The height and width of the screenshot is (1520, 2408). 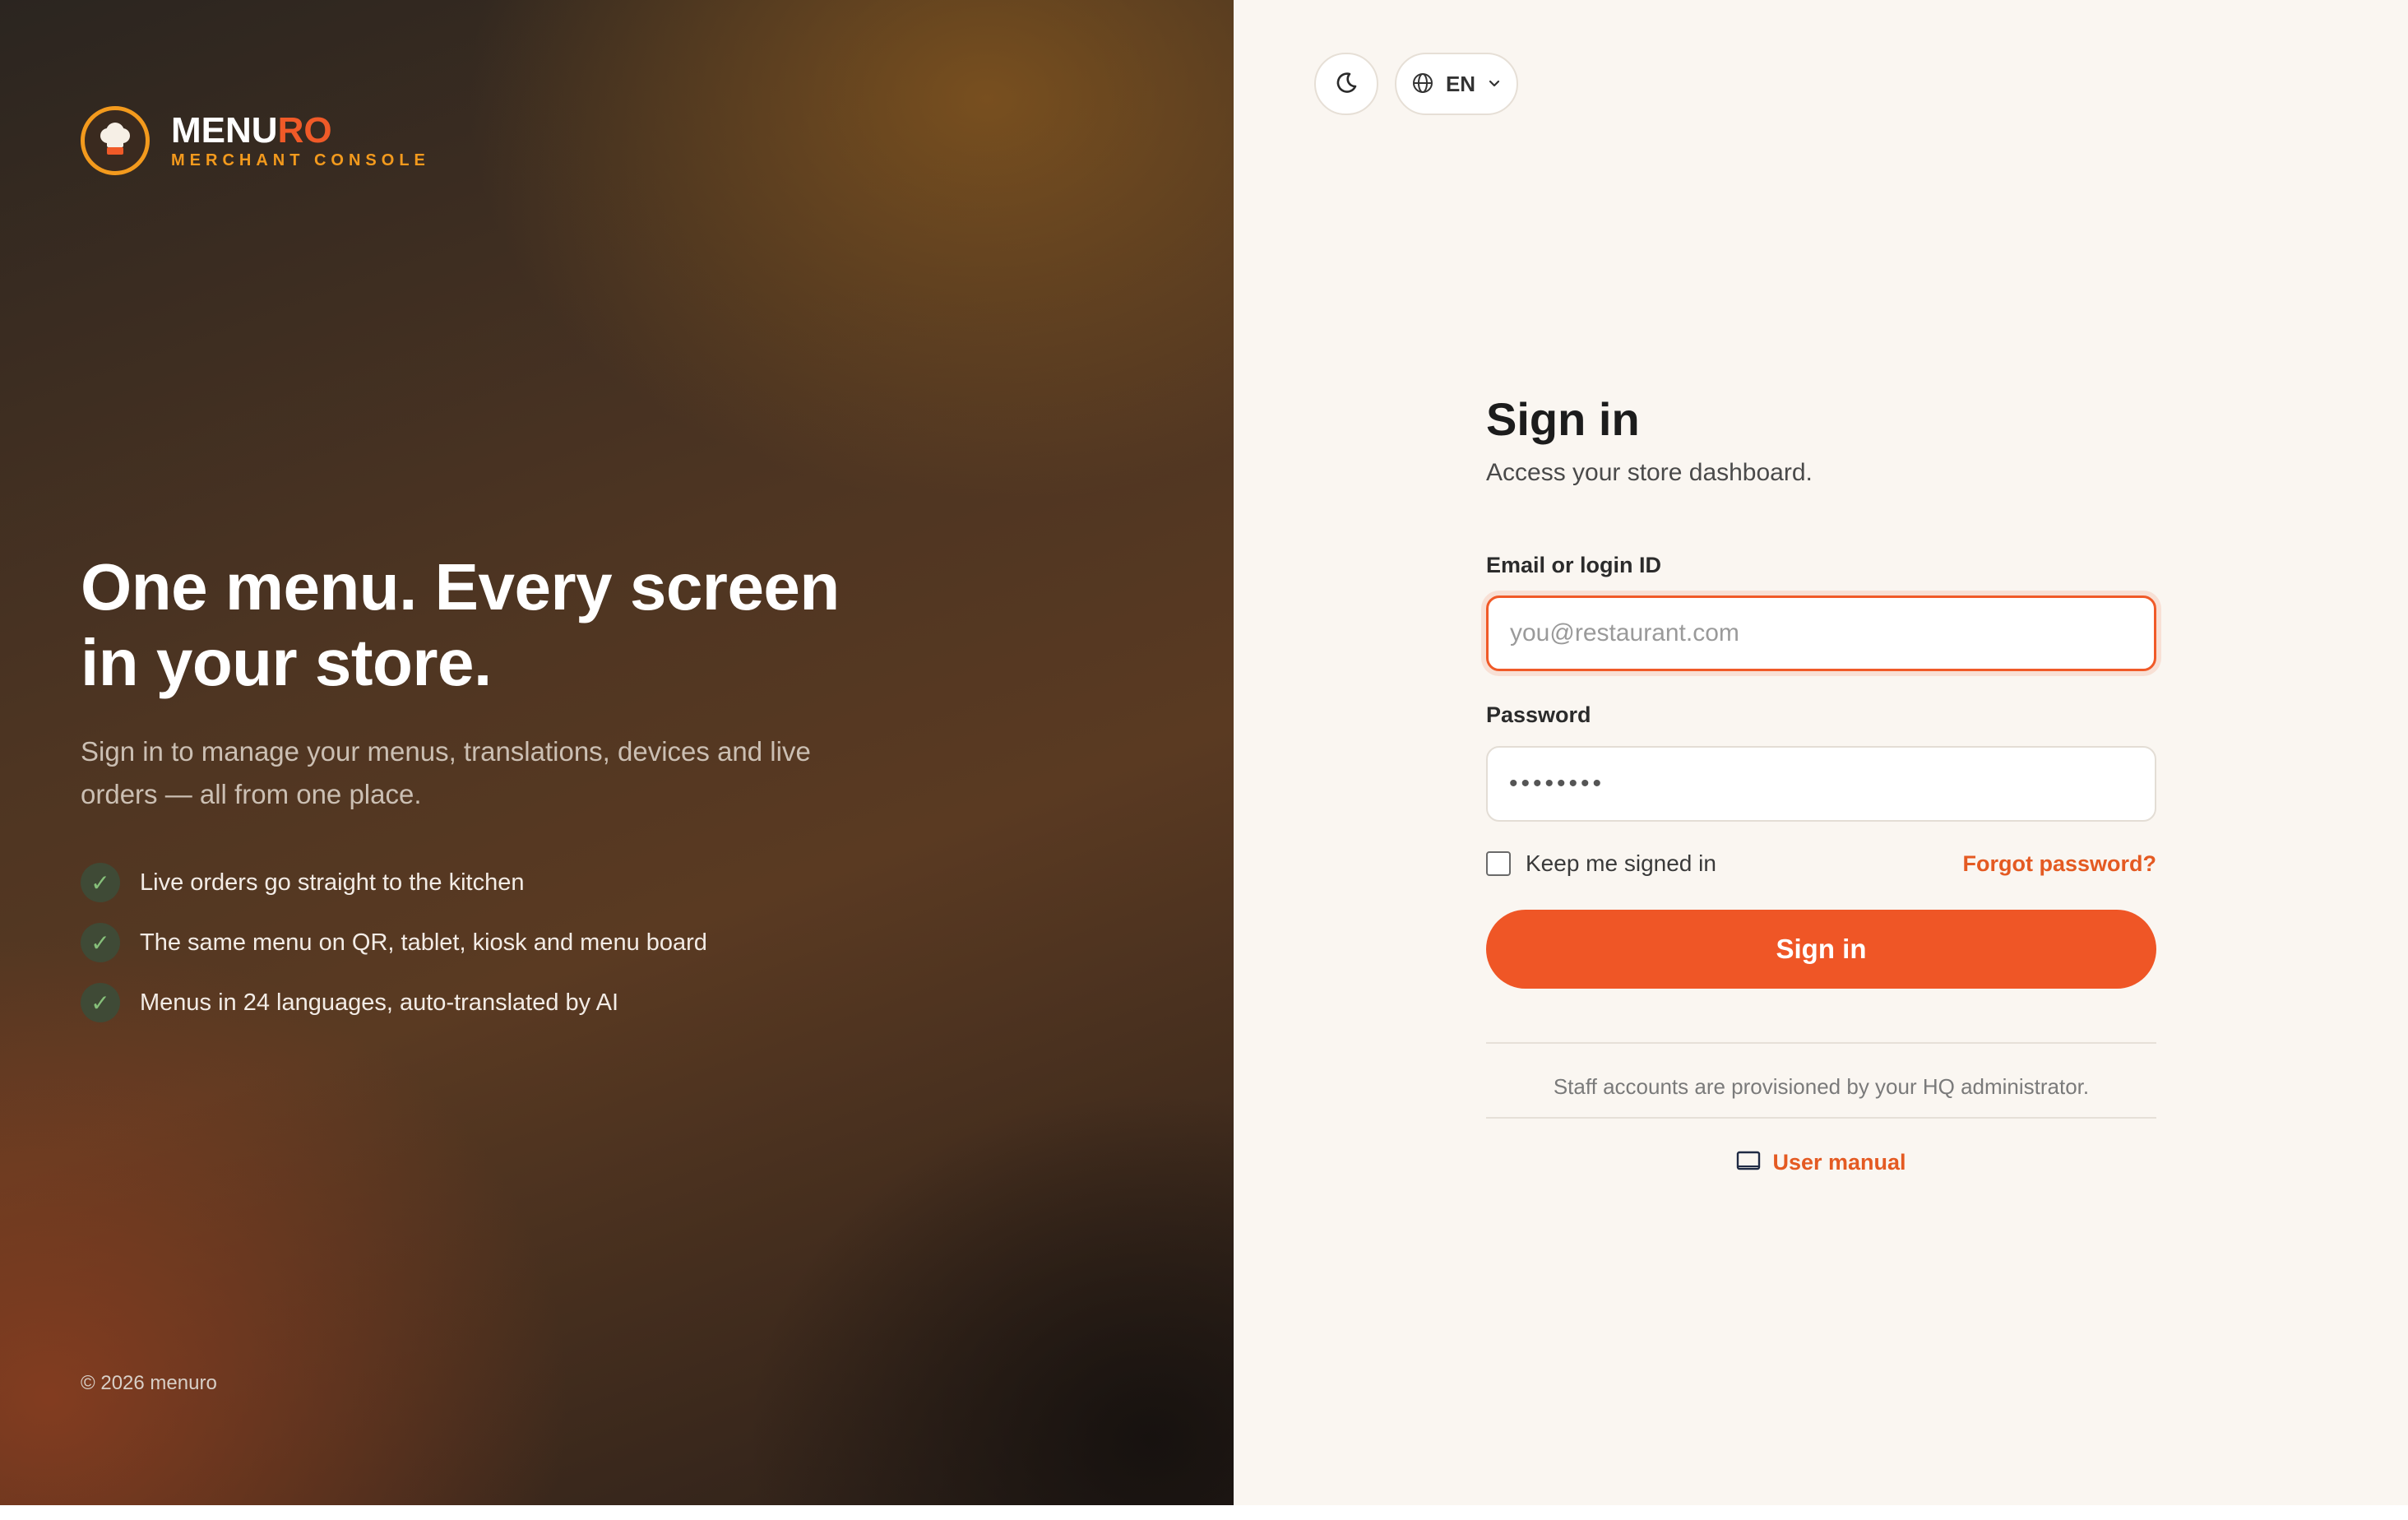 What do you see at coordinates (1748, 1162) in the screenshot?
I see `book-icon` at bounding box center [1748, 1162].